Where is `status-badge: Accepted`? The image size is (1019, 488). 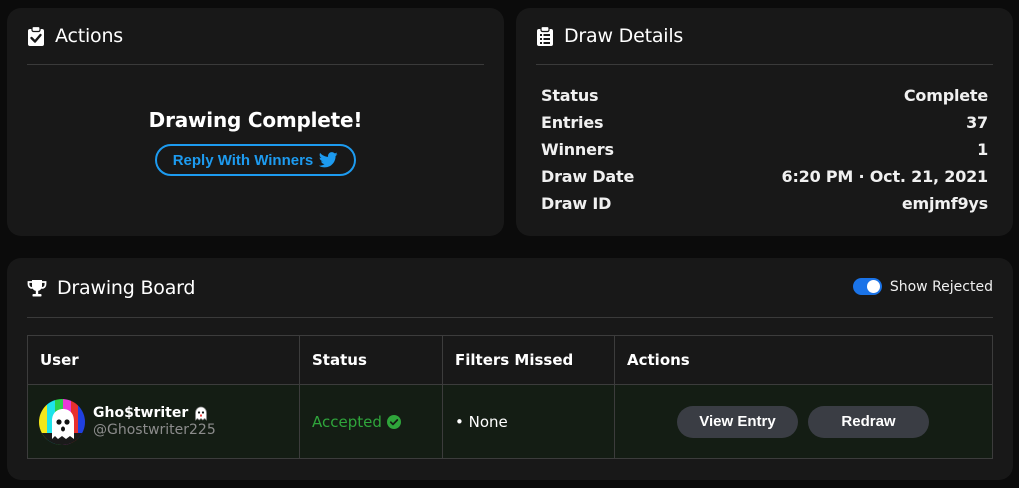
status-badge: Accepted is located at coordinates (377, 422).